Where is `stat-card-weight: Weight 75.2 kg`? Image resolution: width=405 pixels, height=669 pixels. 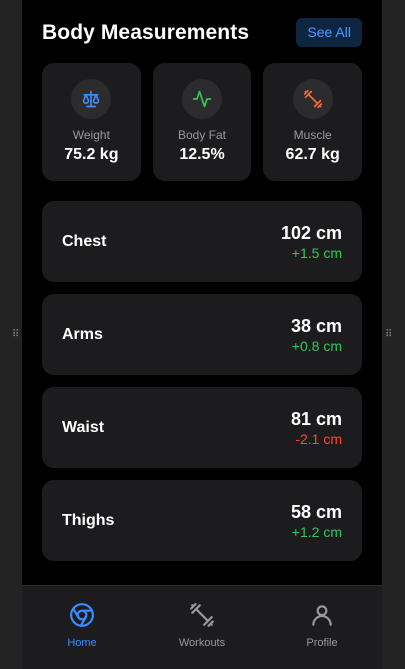 stat-card-weight: Weight 75.2 kg is located at coordinates (91, 122).